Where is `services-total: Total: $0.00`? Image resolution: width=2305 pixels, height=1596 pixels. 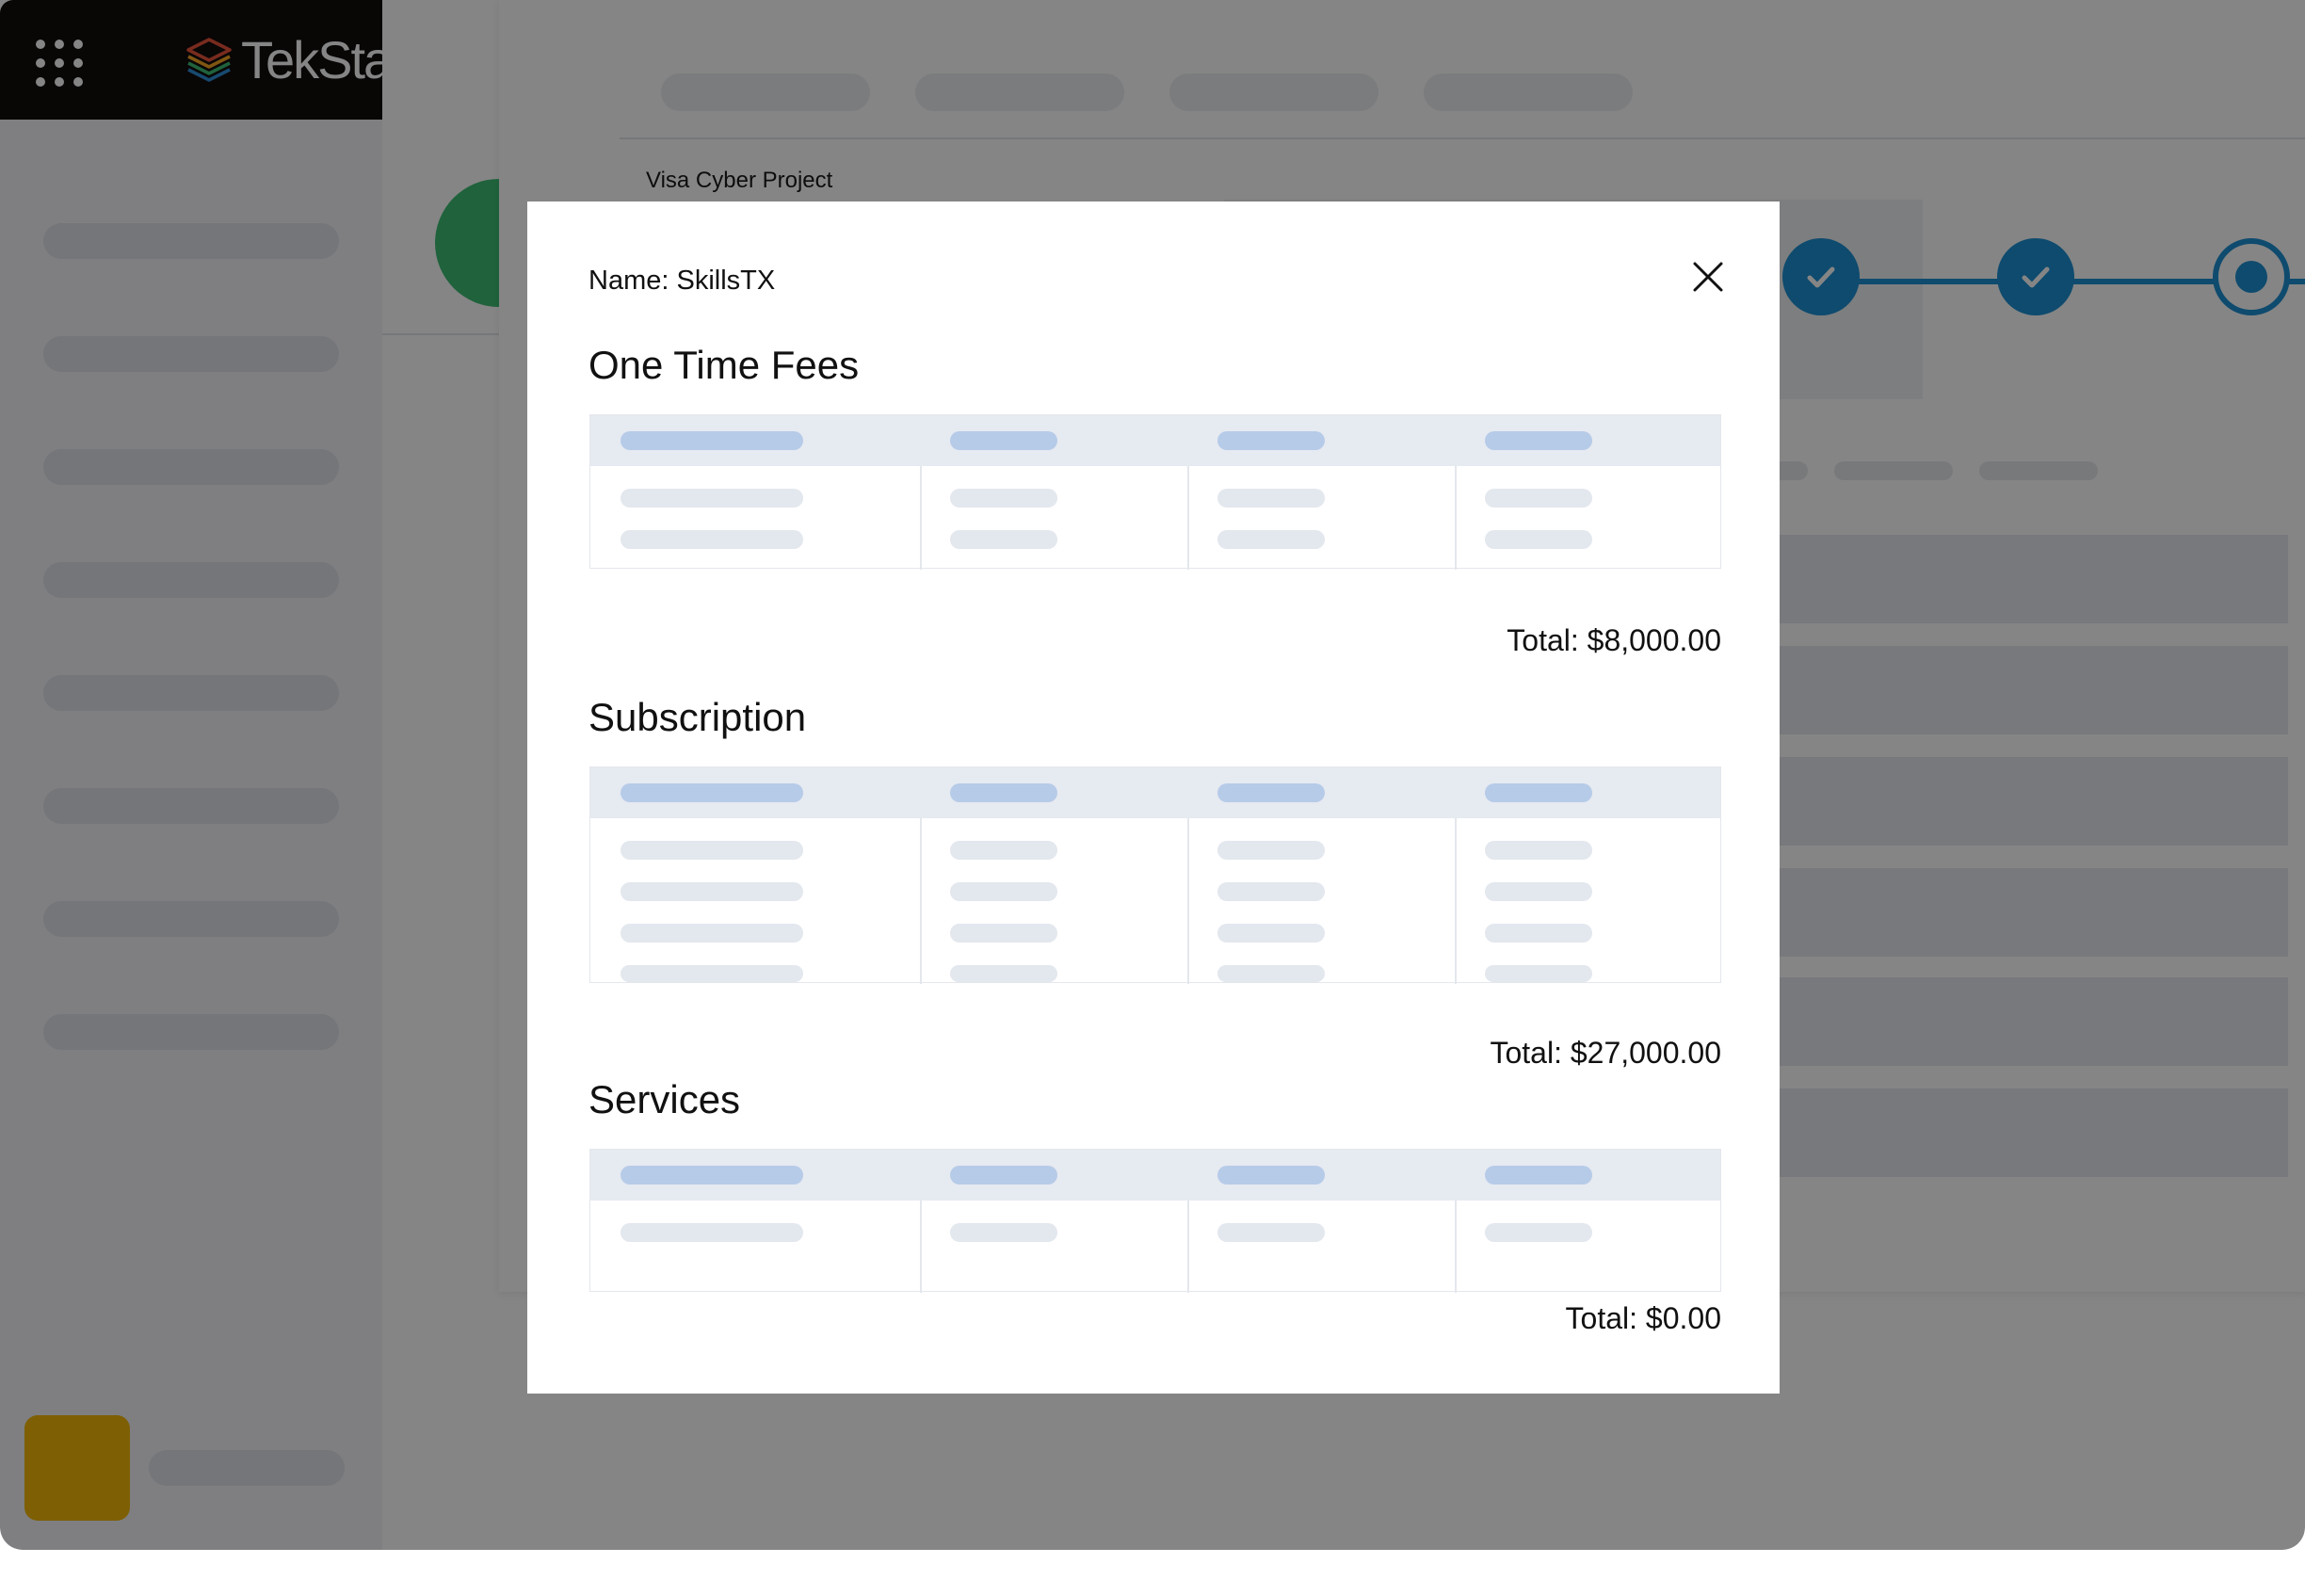 services-total: Total: $0.00 is located at coordinates (1643, 1318).